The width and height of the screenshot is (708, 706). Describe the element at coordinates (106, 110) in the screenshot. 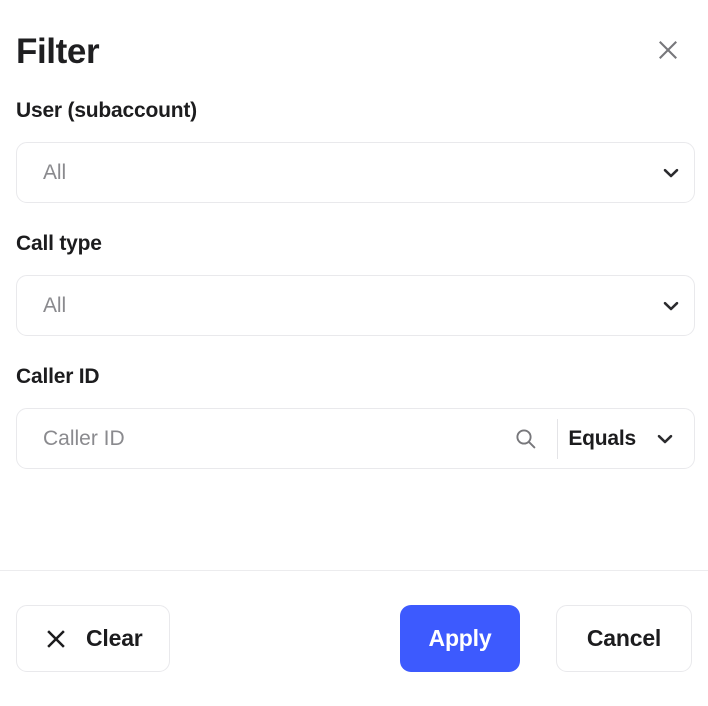

I see `field-label-user: User (subaccount)` at that location.